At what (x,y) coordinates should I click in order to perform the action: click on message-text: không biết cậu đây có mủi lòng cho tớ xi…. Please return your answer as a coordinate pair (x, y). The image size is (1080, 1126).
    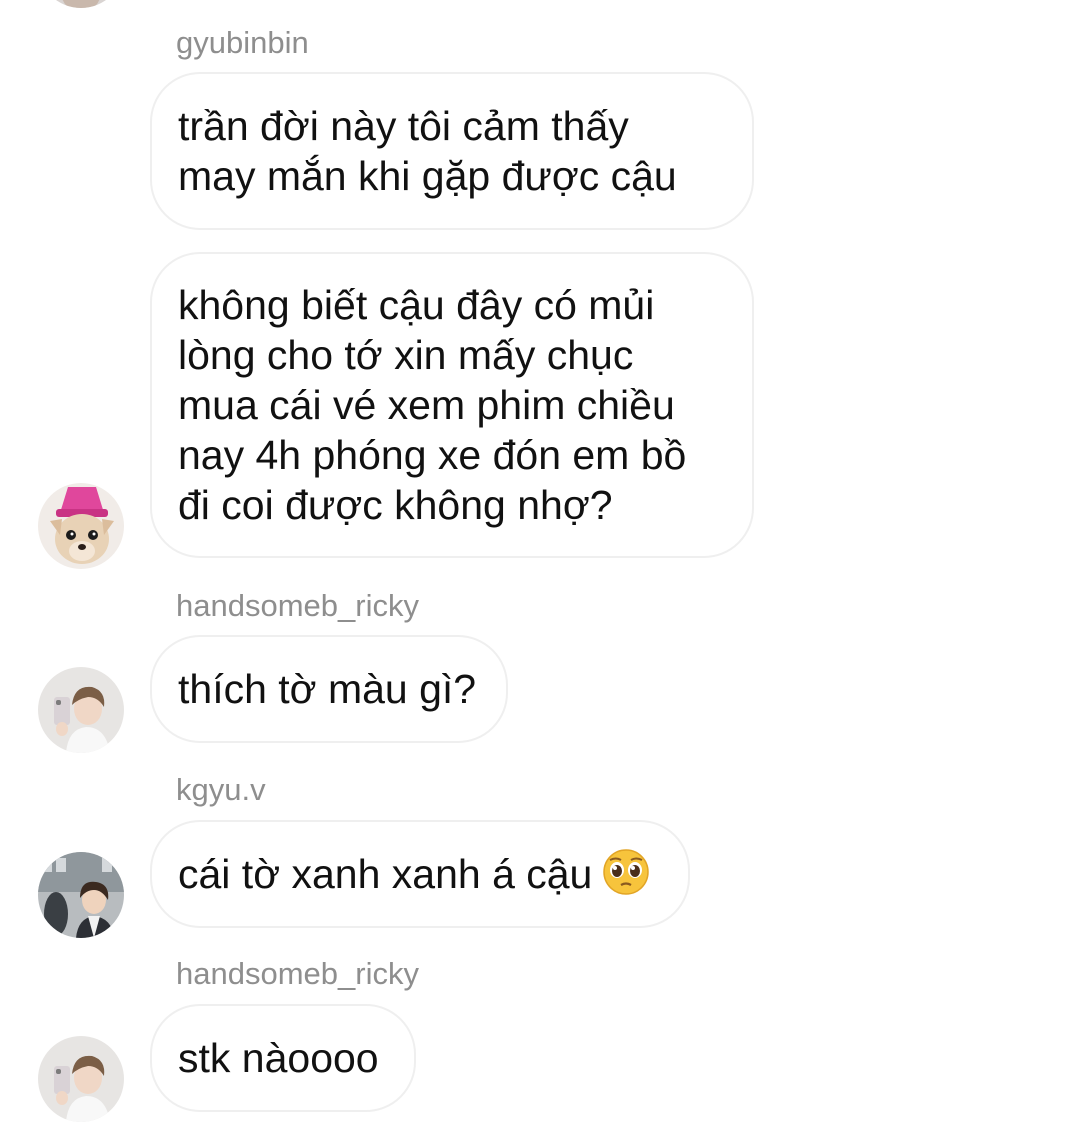
    Looking at the image, I should click on (432, 405).